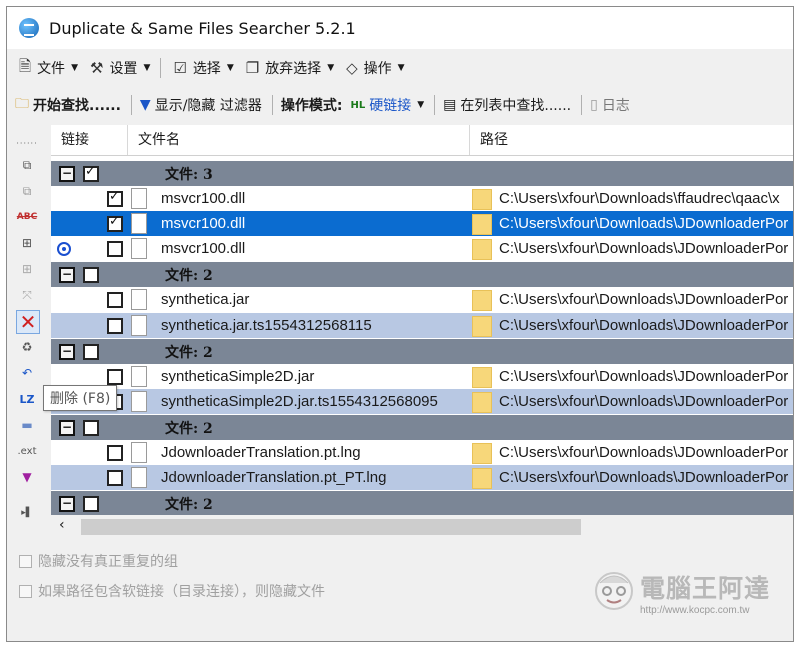  Describe the element at coordinates (450, 105) in the screenshot. I see `list-search-icon: ▤` at that location.